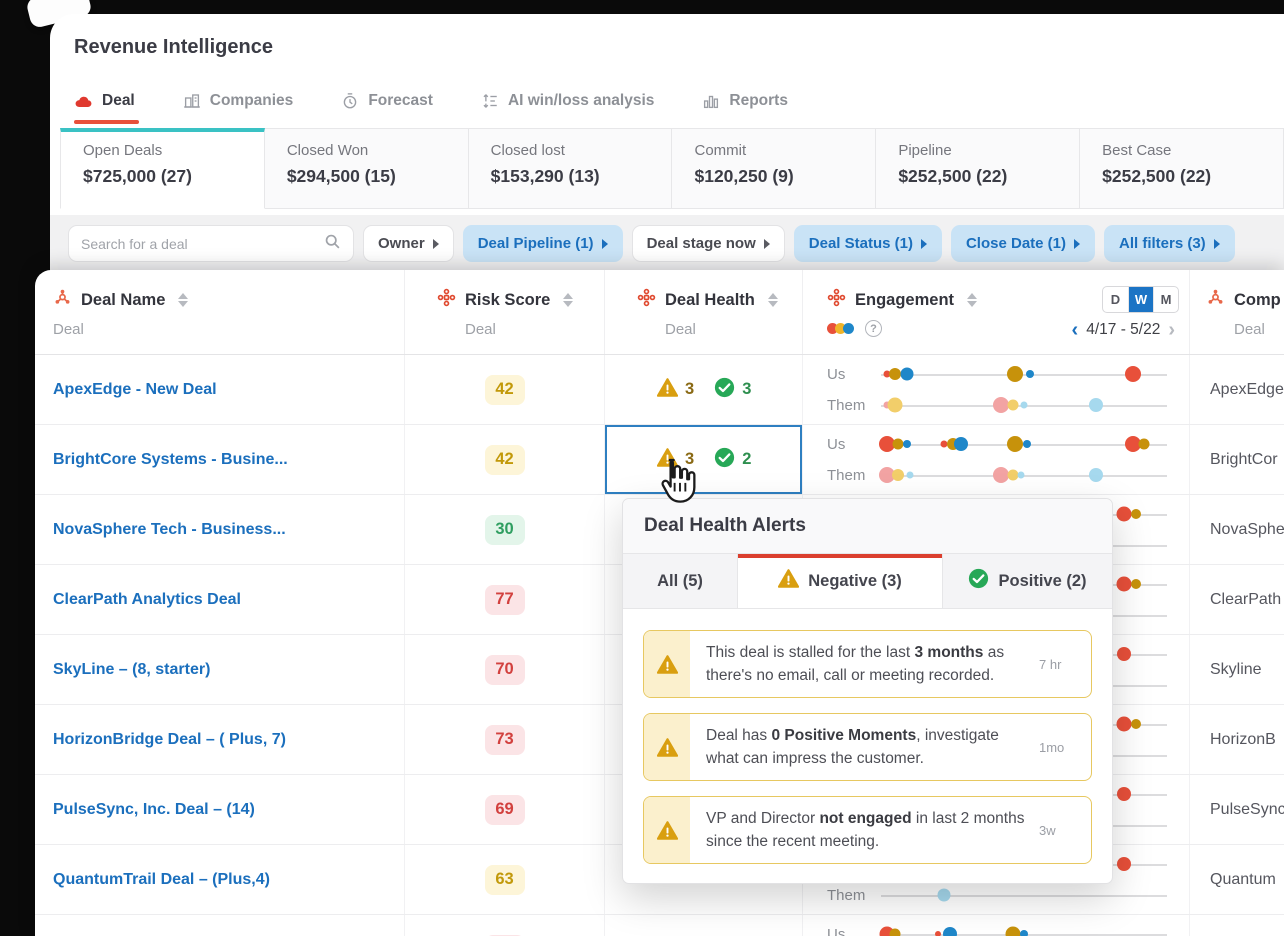 The height and width of the screenshot is (936, 1284). I want to click on popup-tab-all-5-: All (5), so click(680, 581).